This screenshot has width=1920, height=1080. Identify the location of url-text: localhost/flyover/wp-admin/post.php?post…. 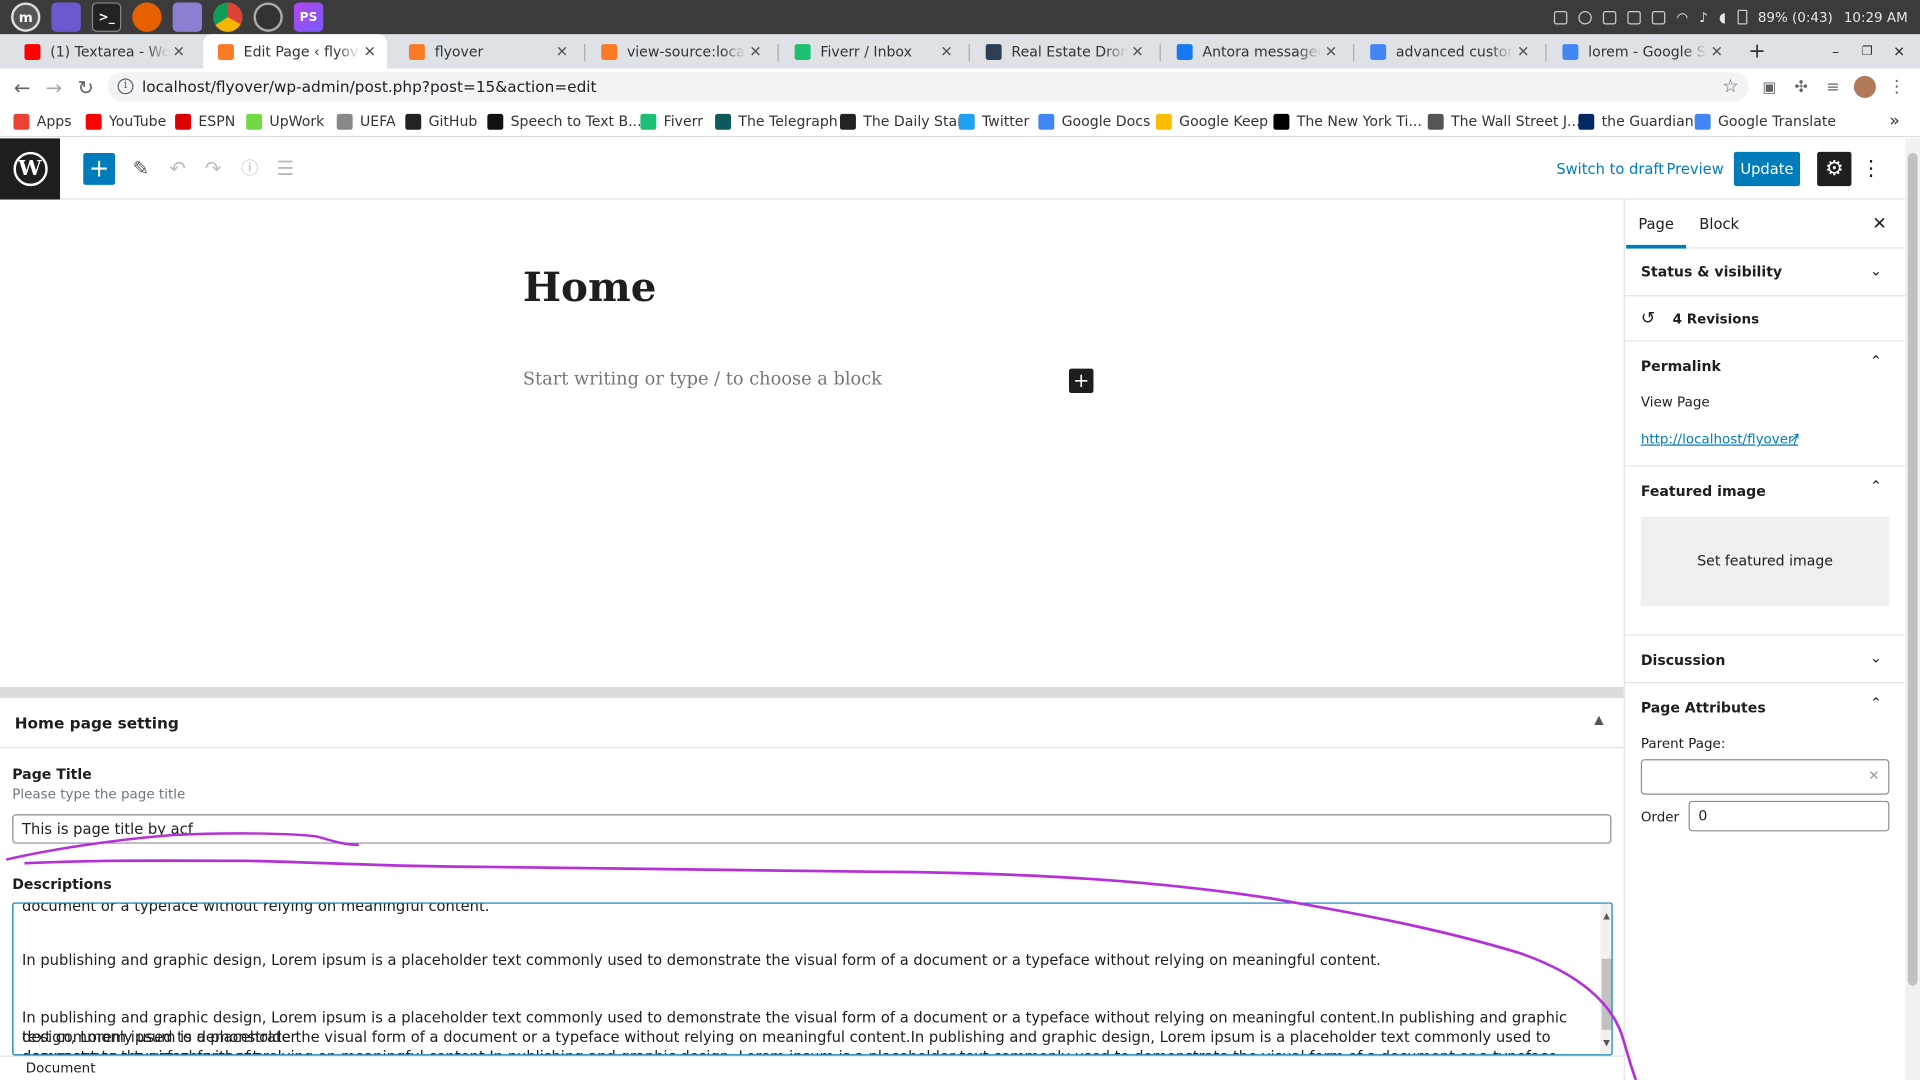
(369, 86).